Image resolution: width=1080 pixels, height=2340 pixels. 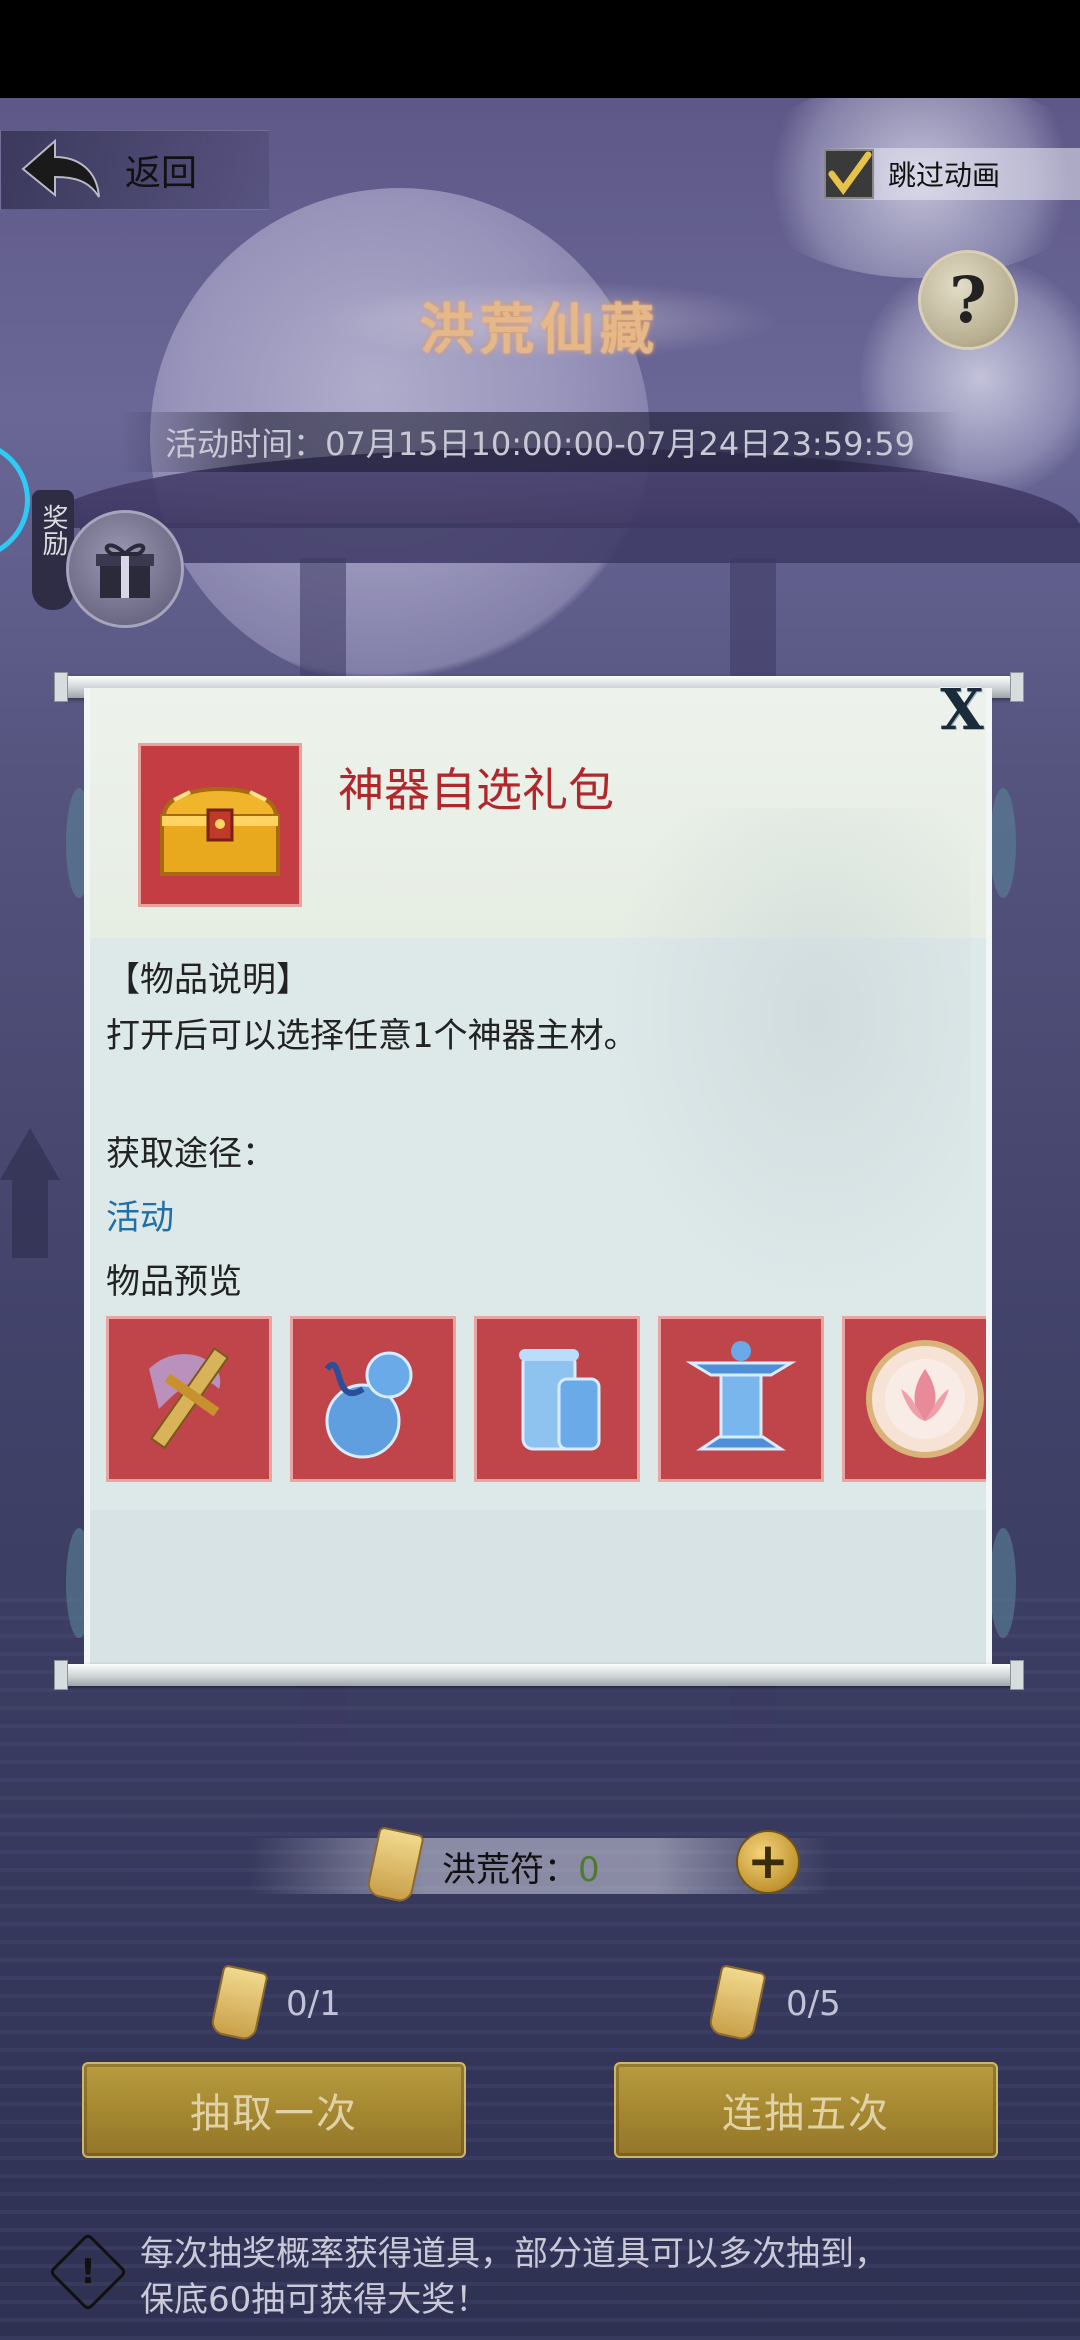 I want to click on warning-mark: !, so click(x=88, y=2272).